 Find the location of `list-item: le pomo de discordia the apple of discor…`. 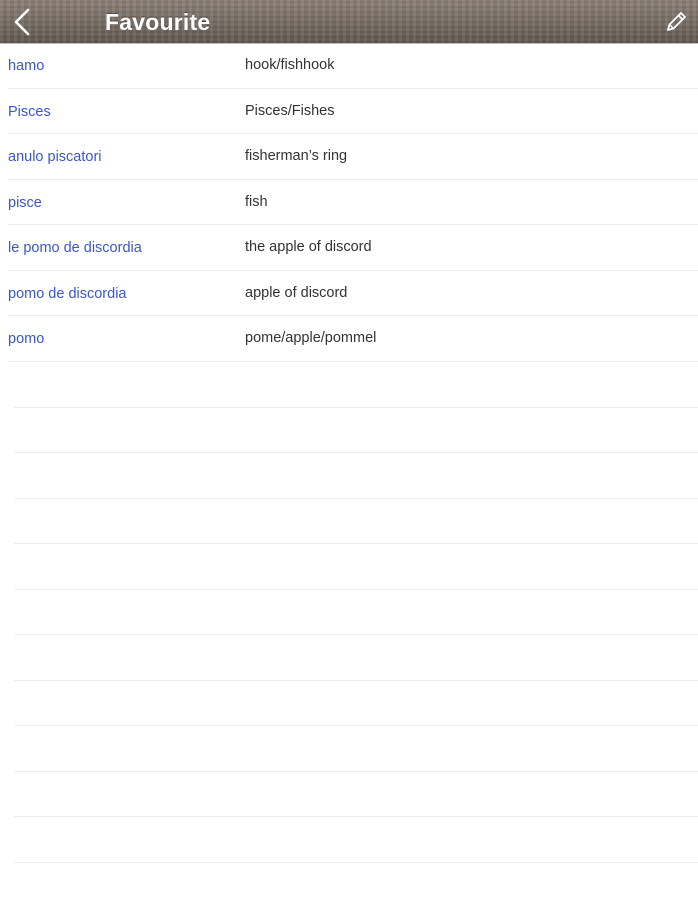

list-item: le pomo de discordia the apple of discor… is located at coordinates (353, 248).